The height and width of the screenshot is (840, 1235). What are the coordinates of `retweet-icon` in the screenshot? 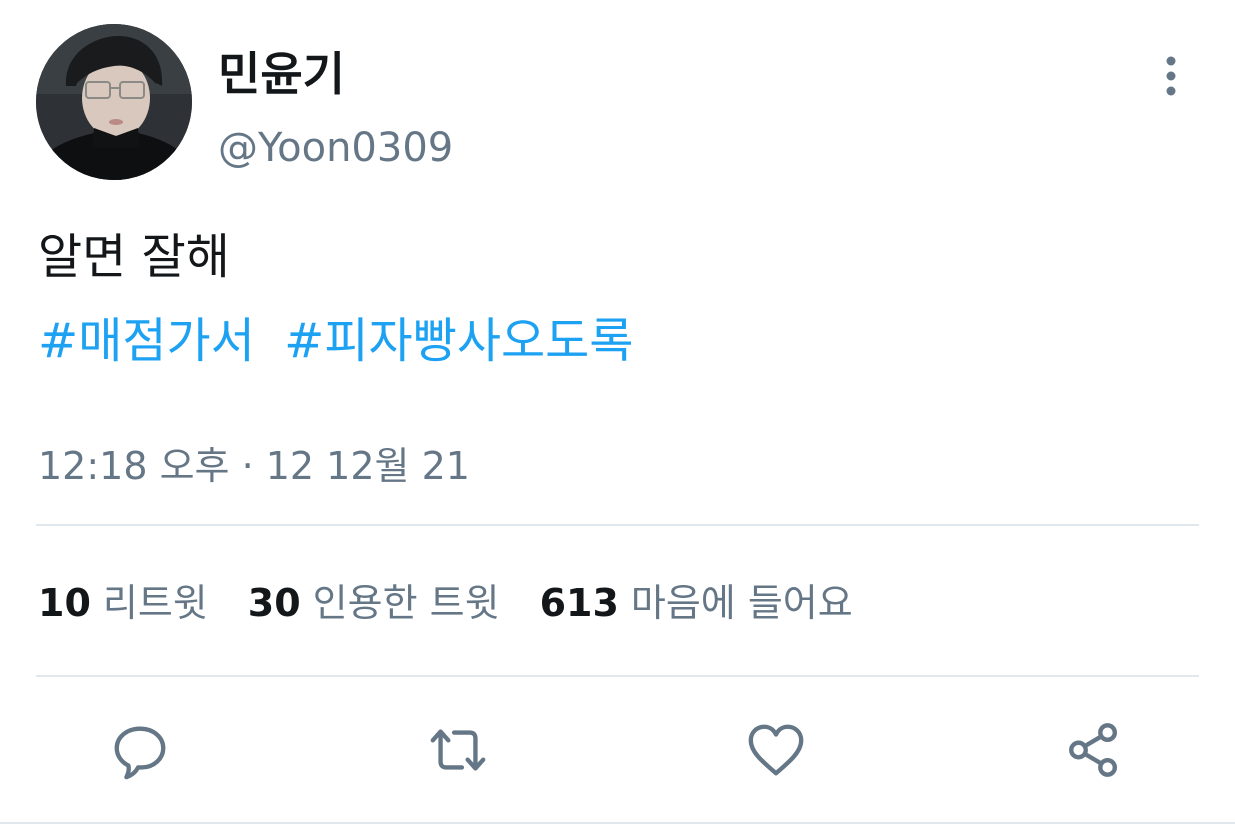 It's located at (458, 750).